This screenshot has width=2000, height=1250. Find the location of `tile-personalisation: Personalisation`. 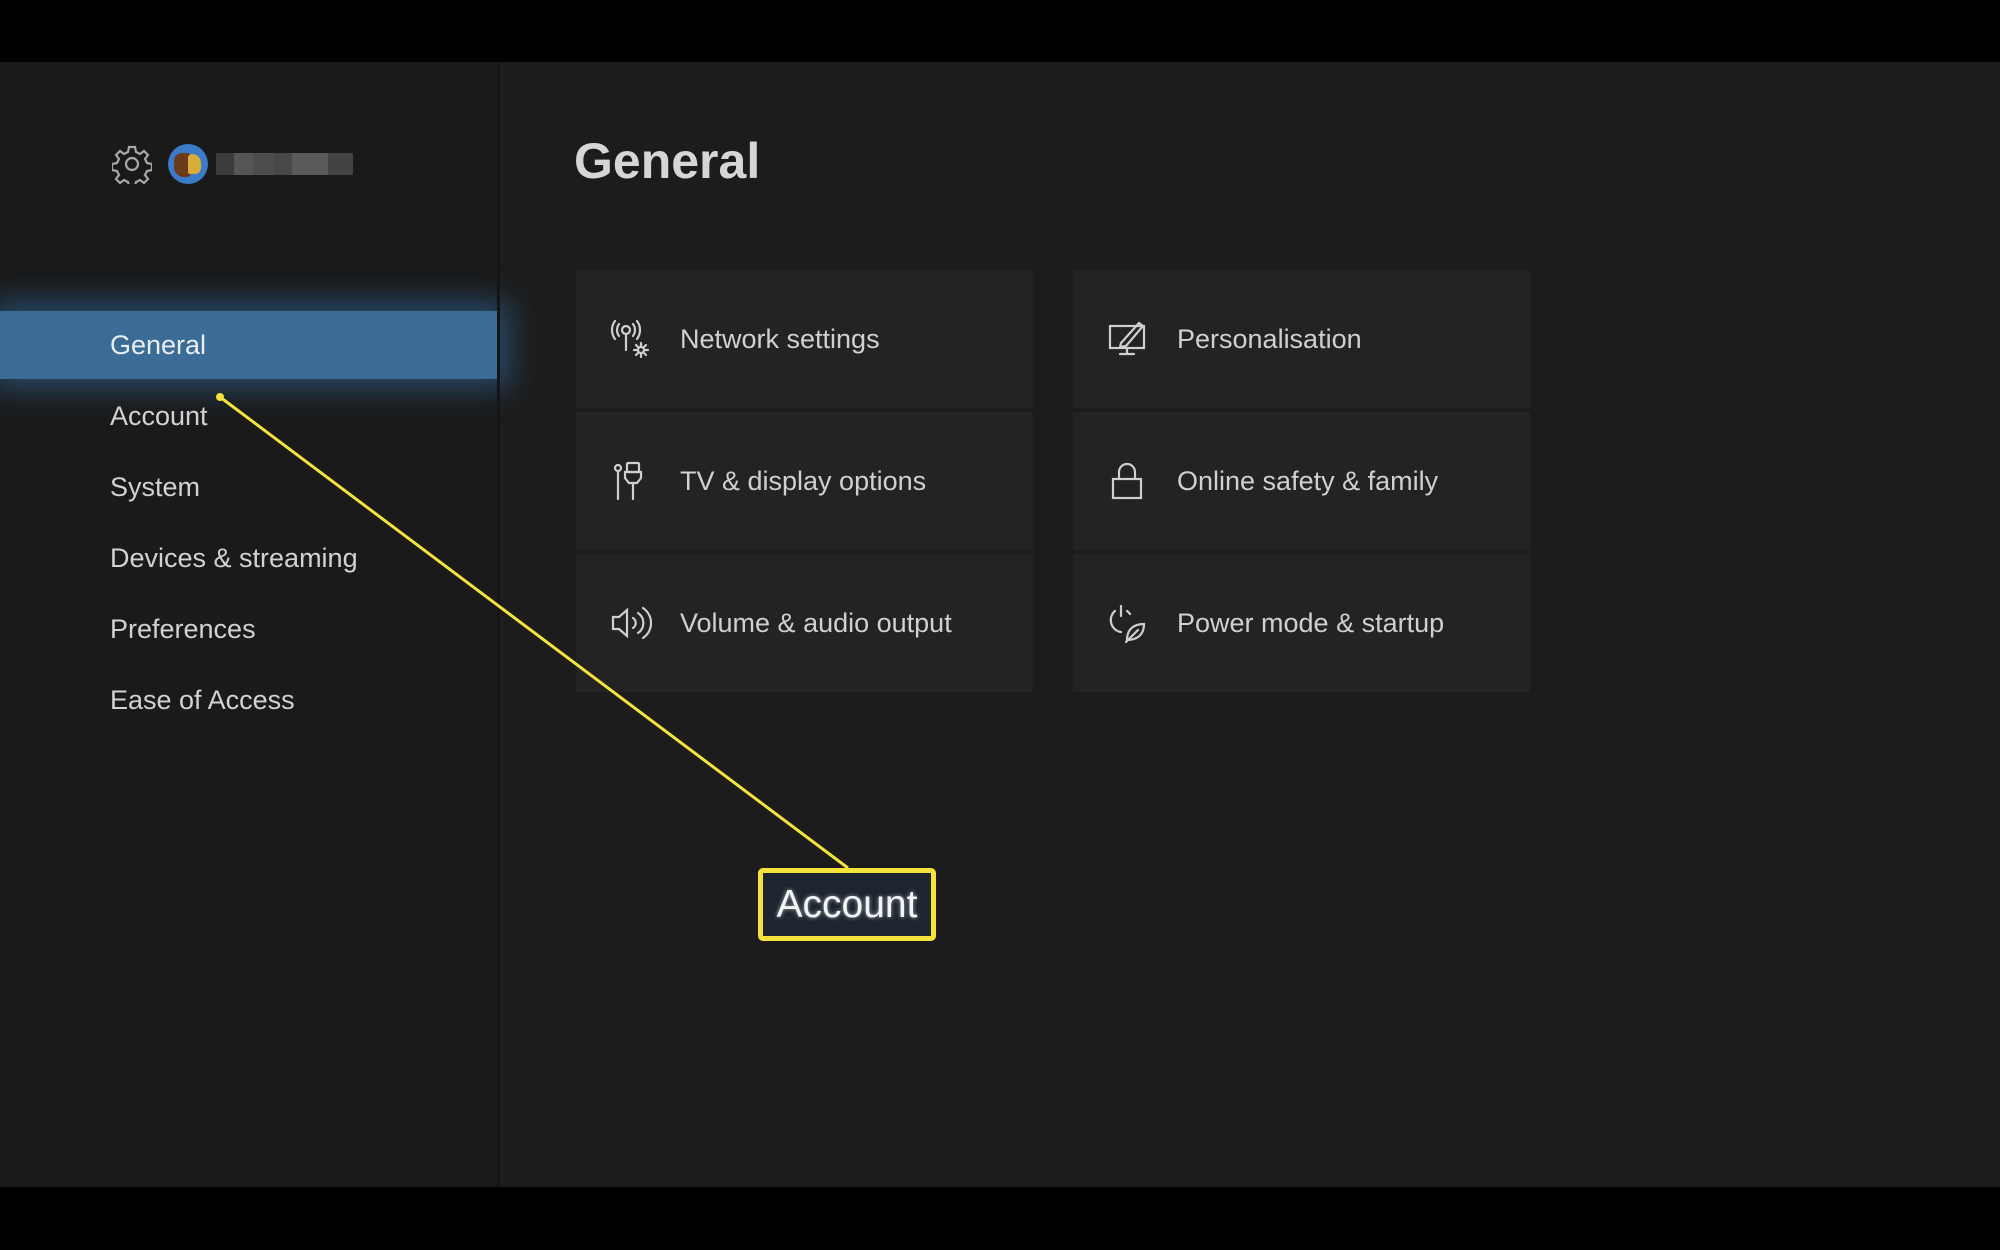

tile-personalisation: Personalisation is located at coordinates (1301, 339).